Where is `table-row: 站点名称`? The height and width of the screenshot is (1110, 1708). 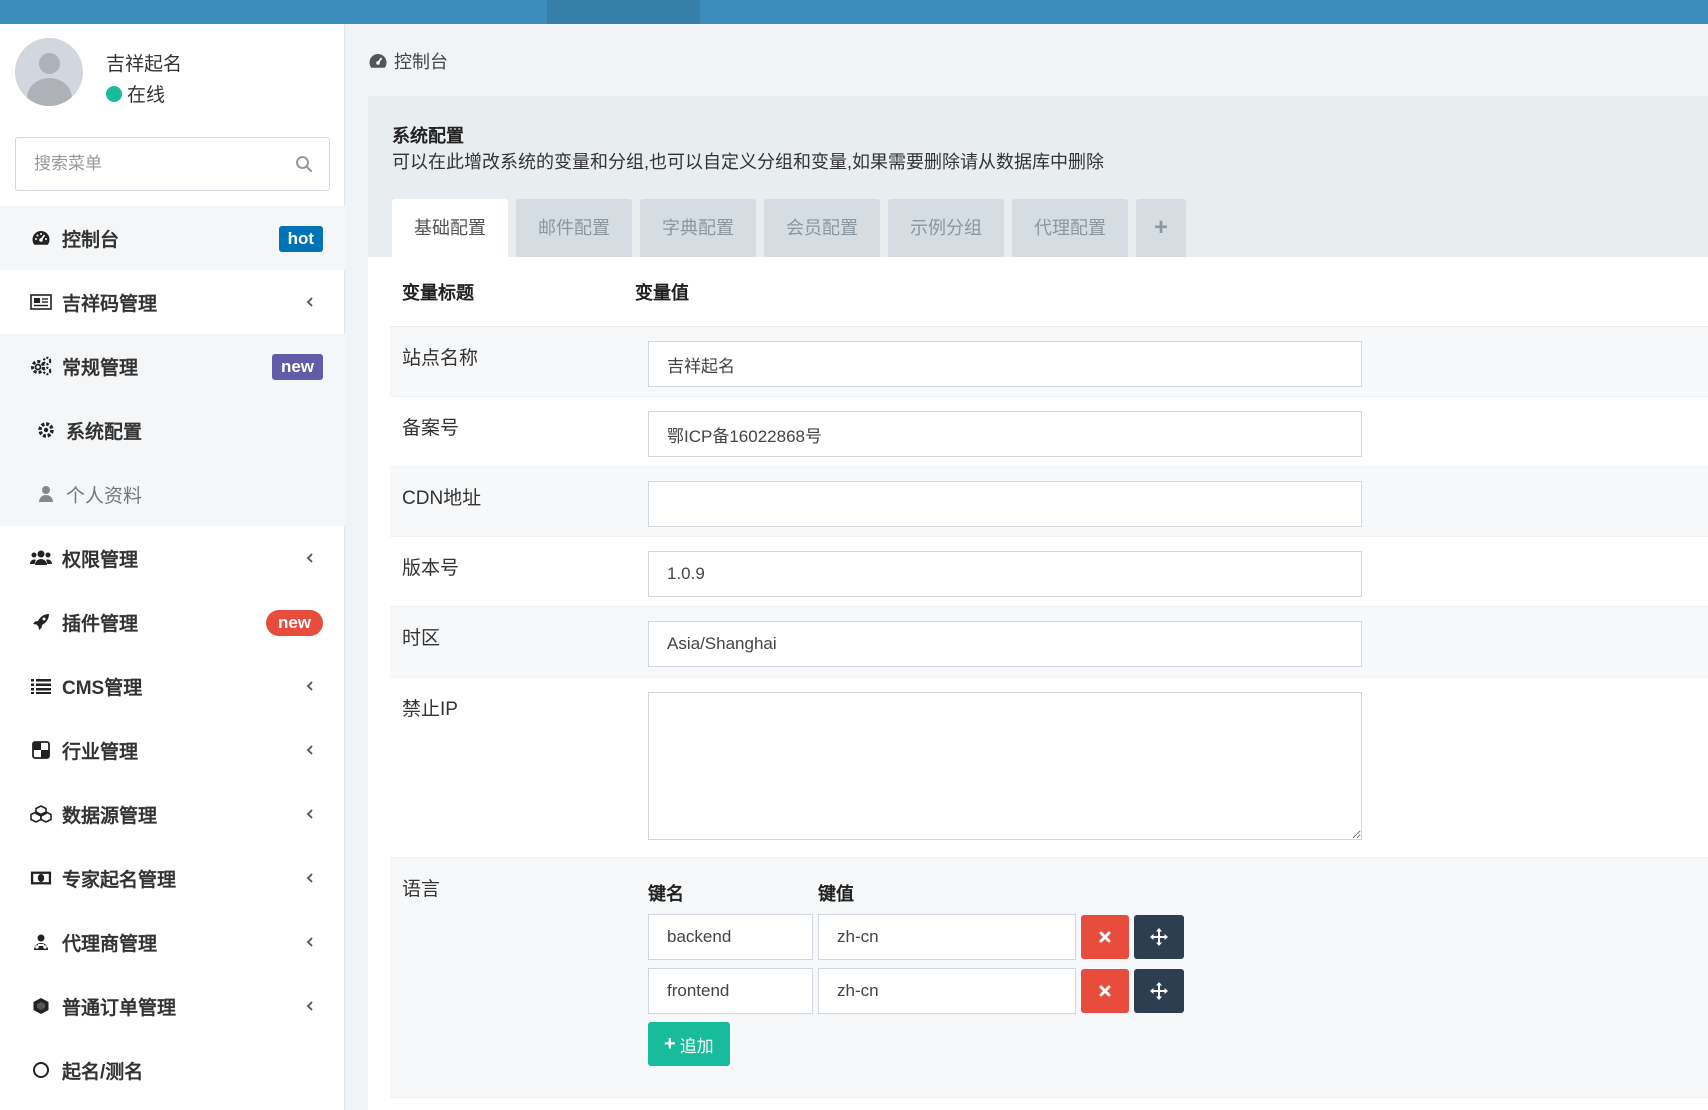 table-row: 站点名称 is located at coordinates (1049, 362).